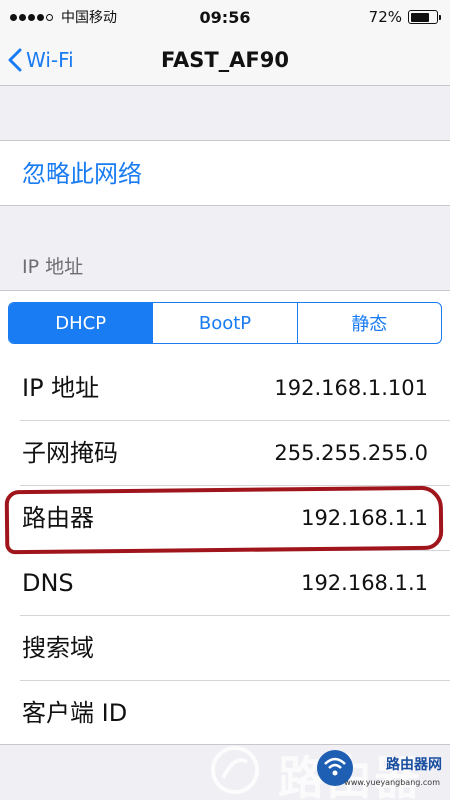  I want to click on segment-static: 静态, so click(369, 323).